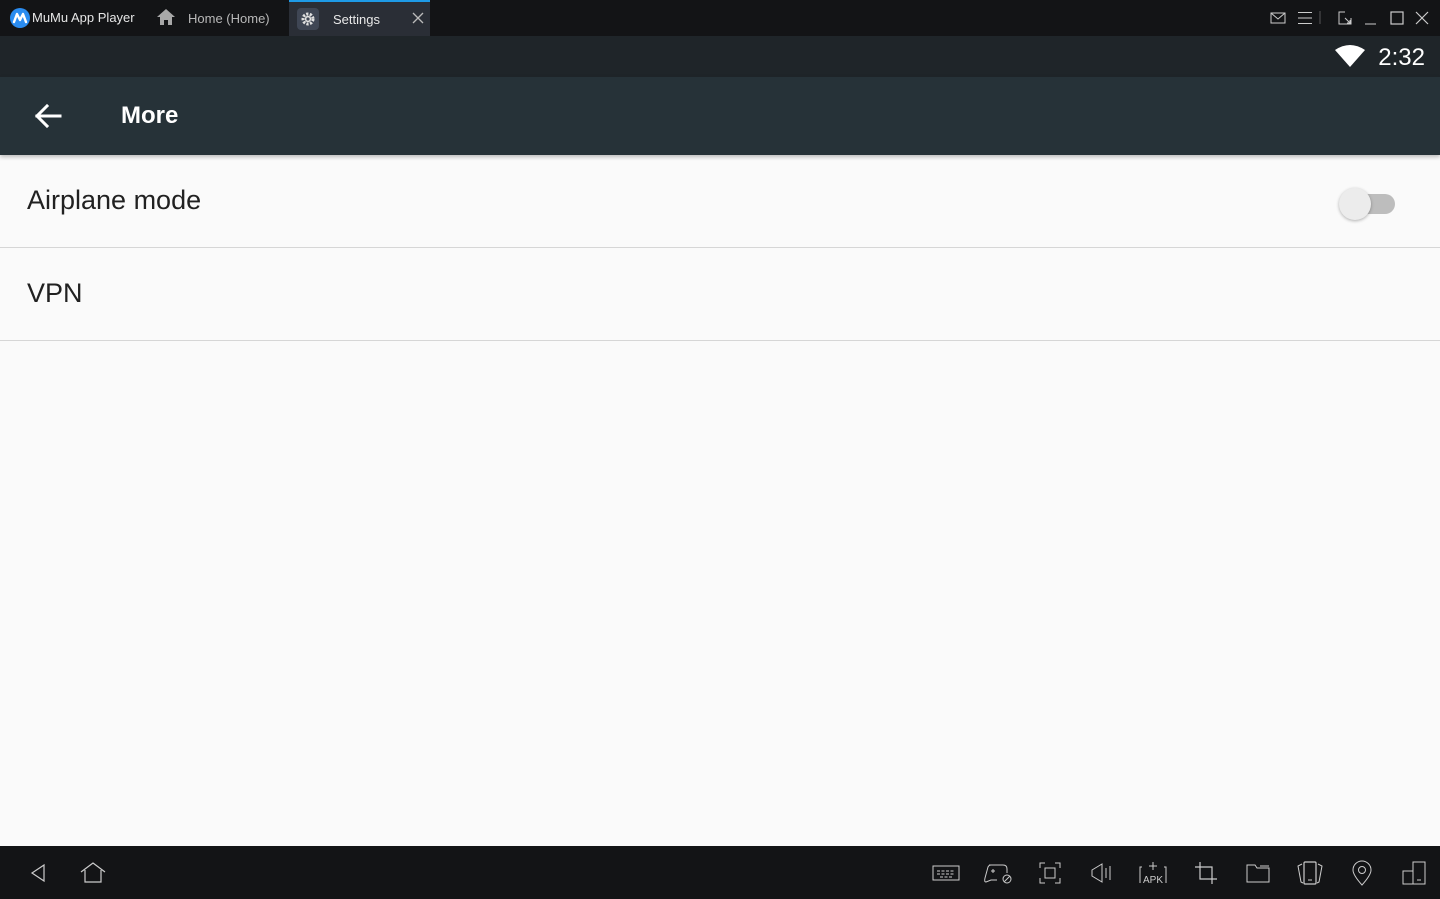 The width and height of the screenshot is (1440, 899). I want to click on tab-settings: Settings, so click(359, 18).